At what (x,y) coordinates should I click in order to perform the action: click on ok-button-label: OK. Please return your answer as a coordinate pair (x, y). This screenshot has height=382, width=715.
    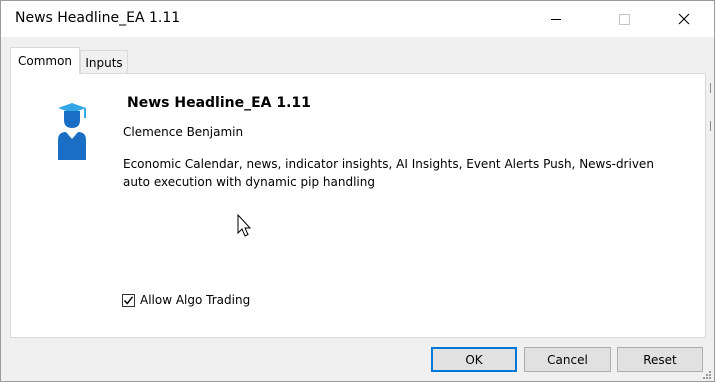
    Looking at the image, I should click on (474, 359).